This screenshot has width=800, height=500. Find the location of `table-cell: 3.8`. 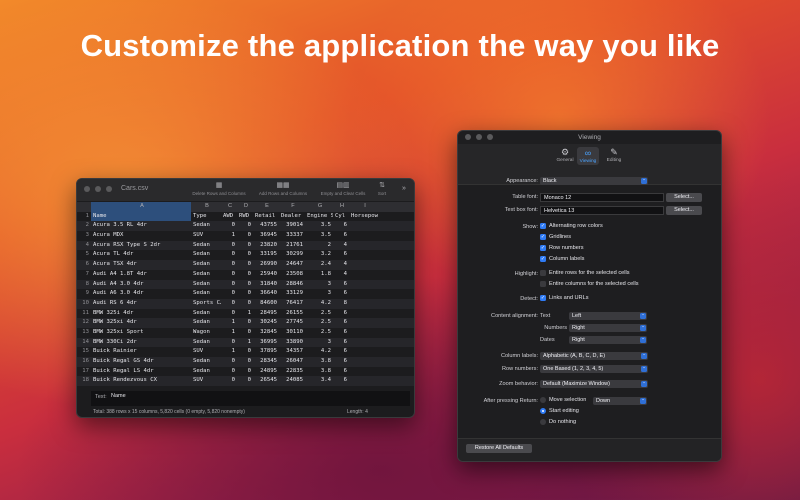

table-cell: 3.8 is located at coordinates (319, 372).